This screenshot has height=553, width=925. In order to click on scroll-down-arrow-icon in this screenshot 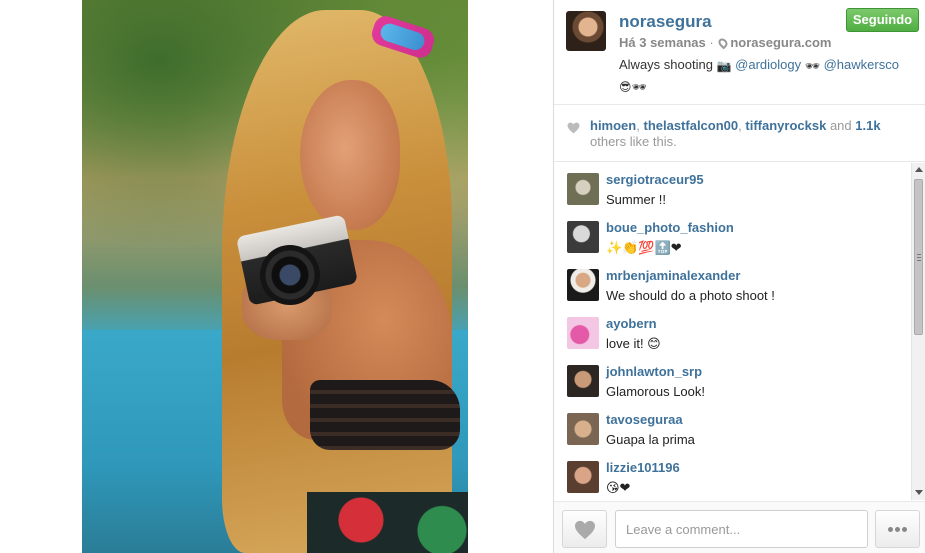, I will do `click(919, 492)`.